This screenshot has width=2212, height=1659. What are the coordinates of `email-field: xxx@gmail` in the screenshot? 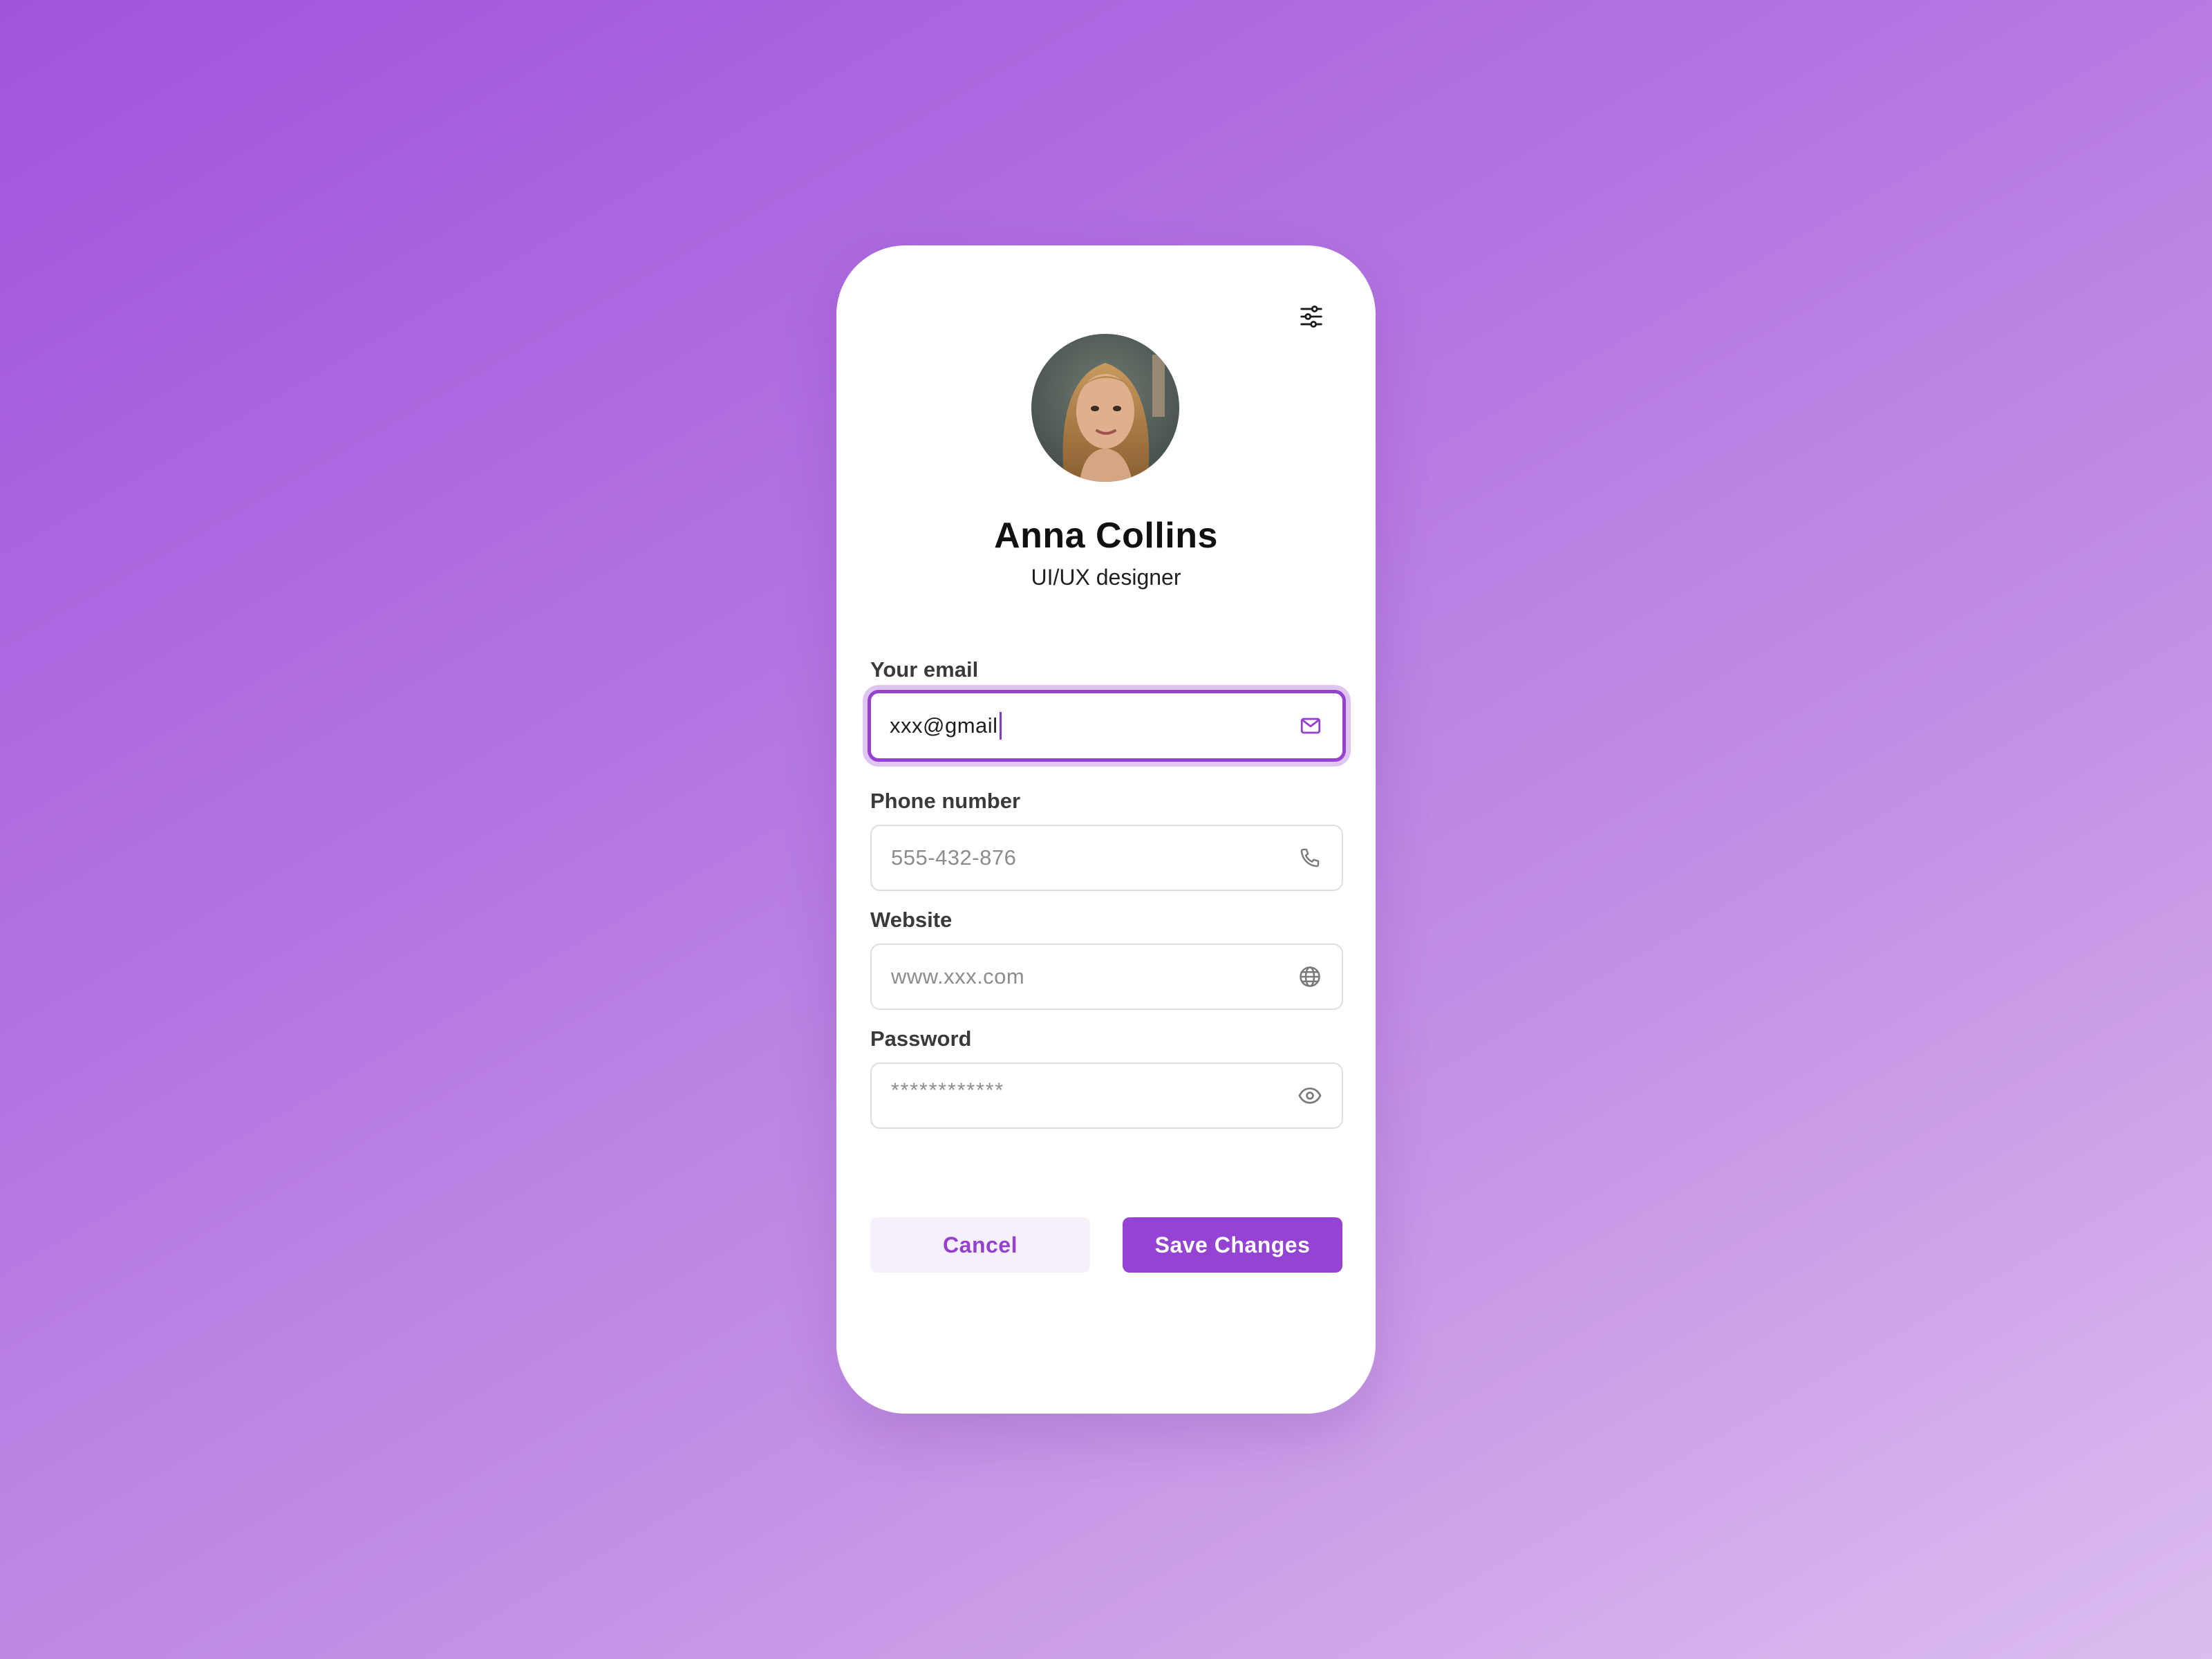 It's located at (1107, 726).